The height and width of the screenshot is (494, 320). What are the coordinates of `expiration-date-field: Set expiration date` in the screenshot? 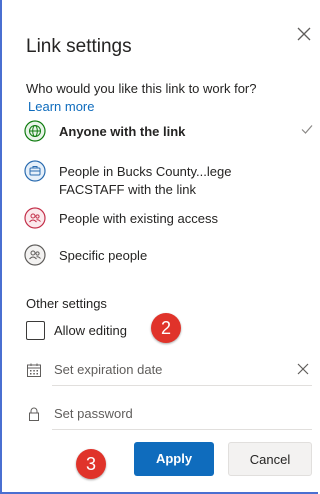 It's located at (169, 371).